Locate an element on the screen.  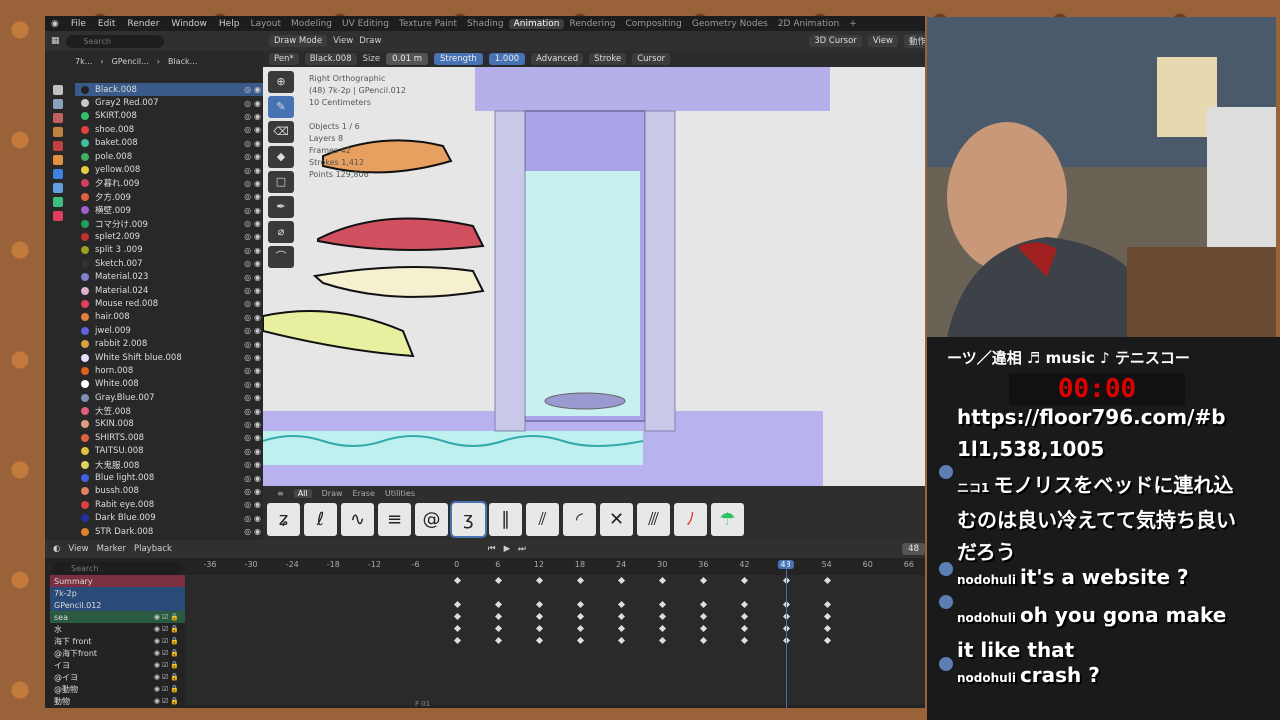
brush-thumbnail: ∿ is located at coordinates (357, 519).